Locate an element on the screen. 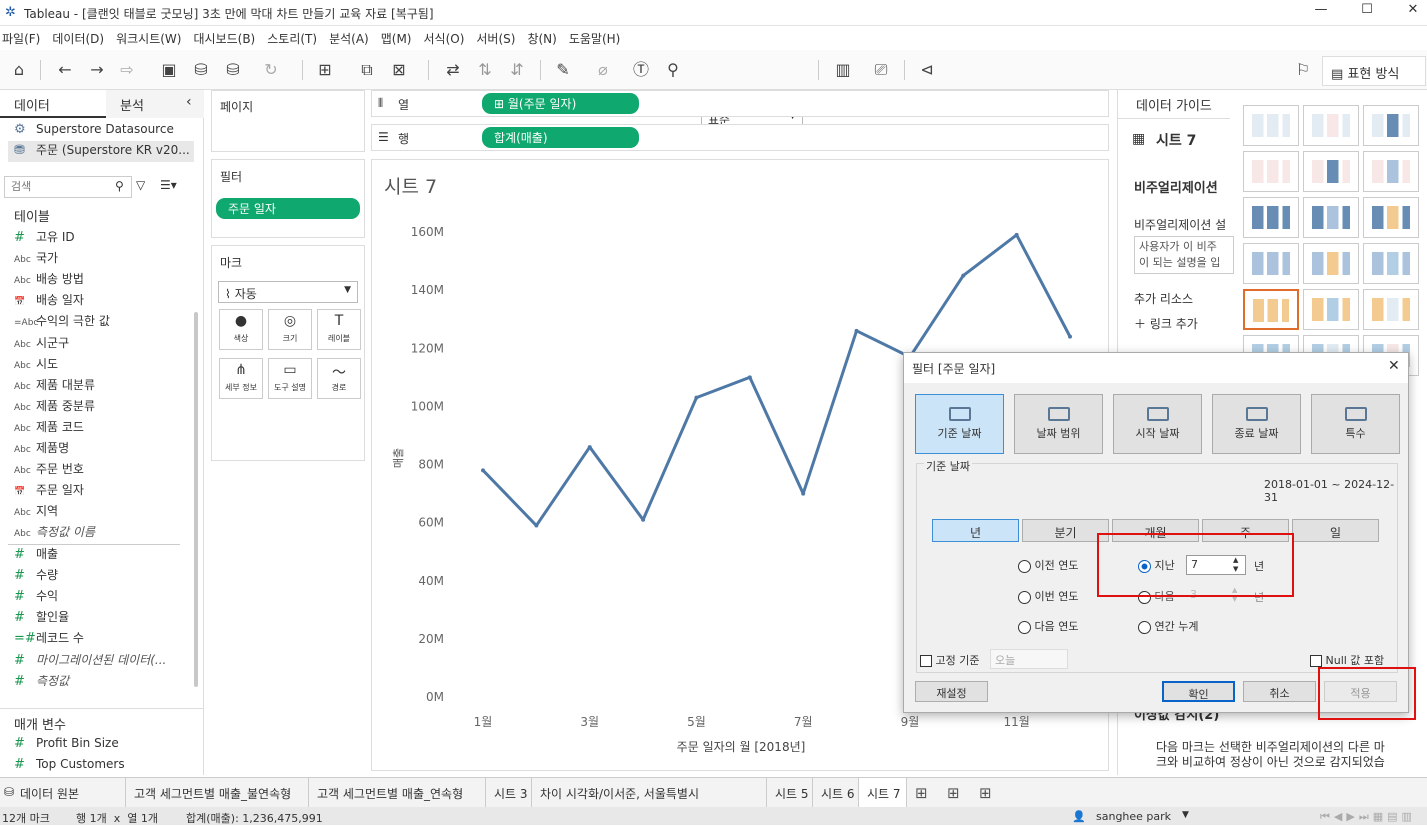  refresh-icon: ↻ is located at coordinates (271, 70).